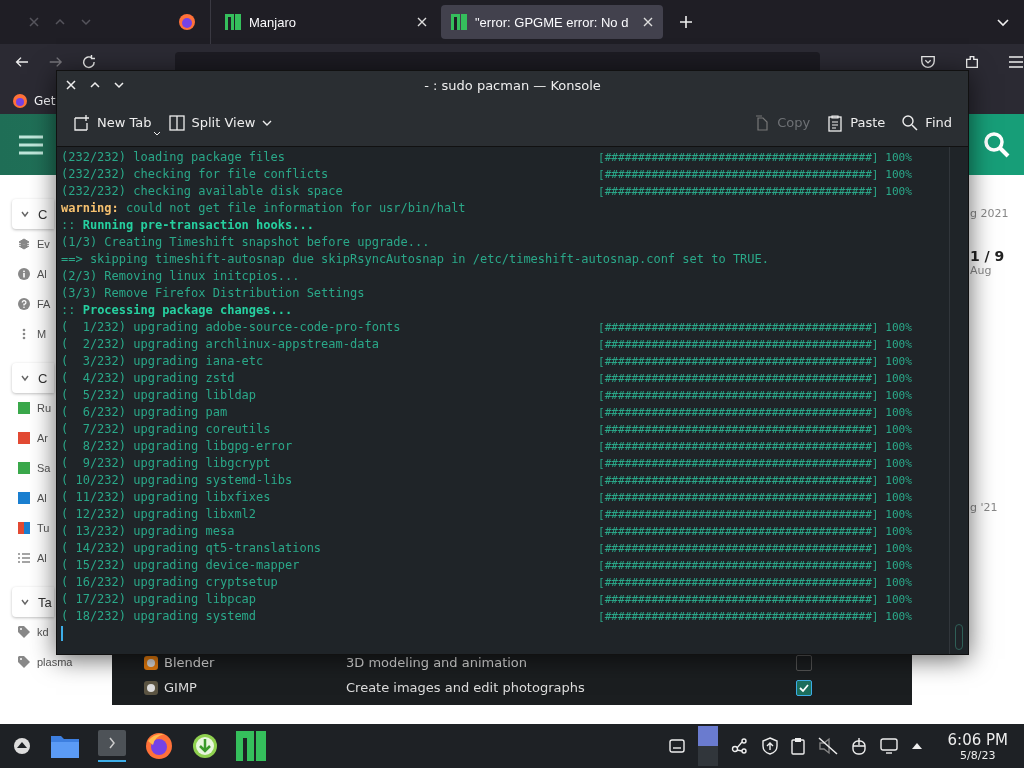 Image resolution: width=1024 pixels, height=768 pixels. I want to click on launcher-icon, so click(22, 746).